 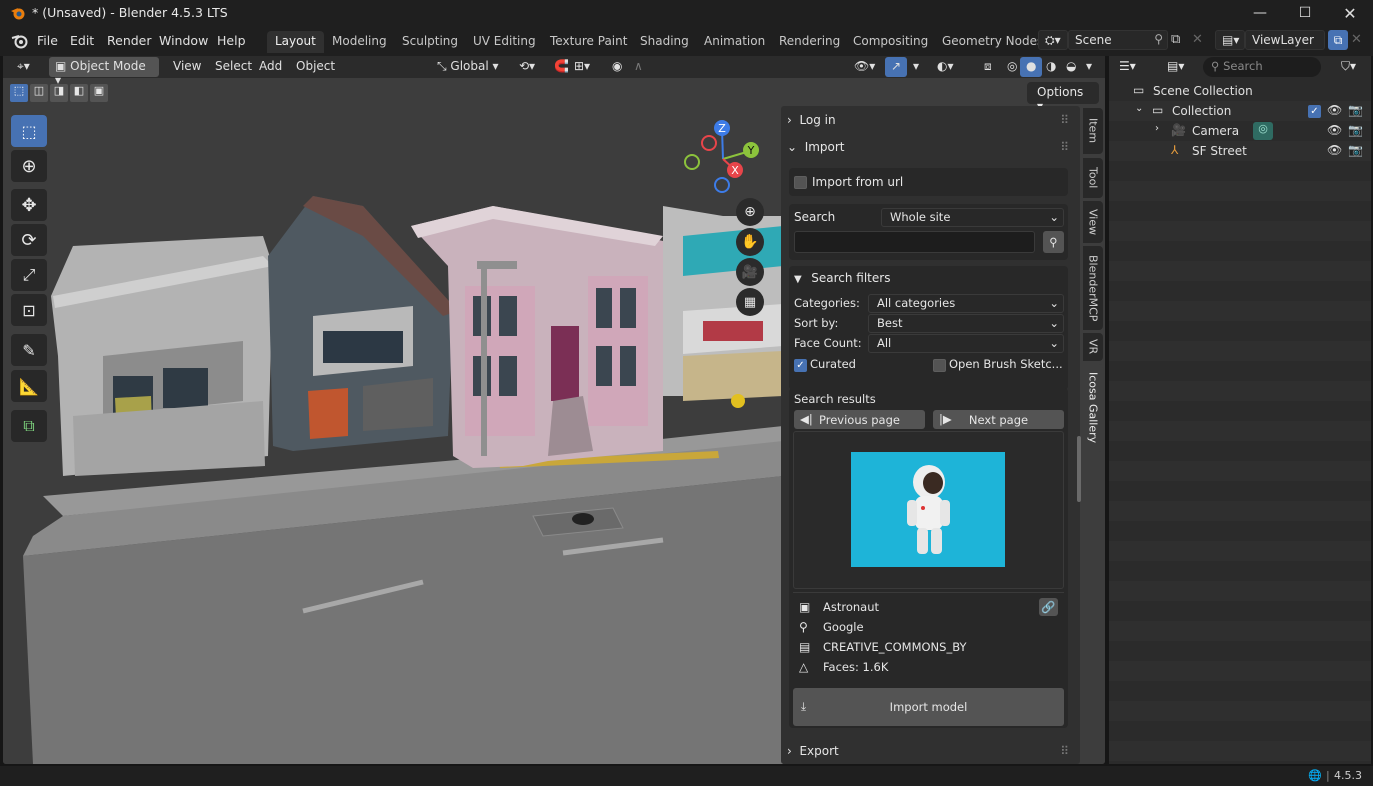 What do you see at coordinates (469, 67) in the screenshot?
I see `transform-orientation-selector: ⤡ Global ▾` at bounding box center [469, 67].